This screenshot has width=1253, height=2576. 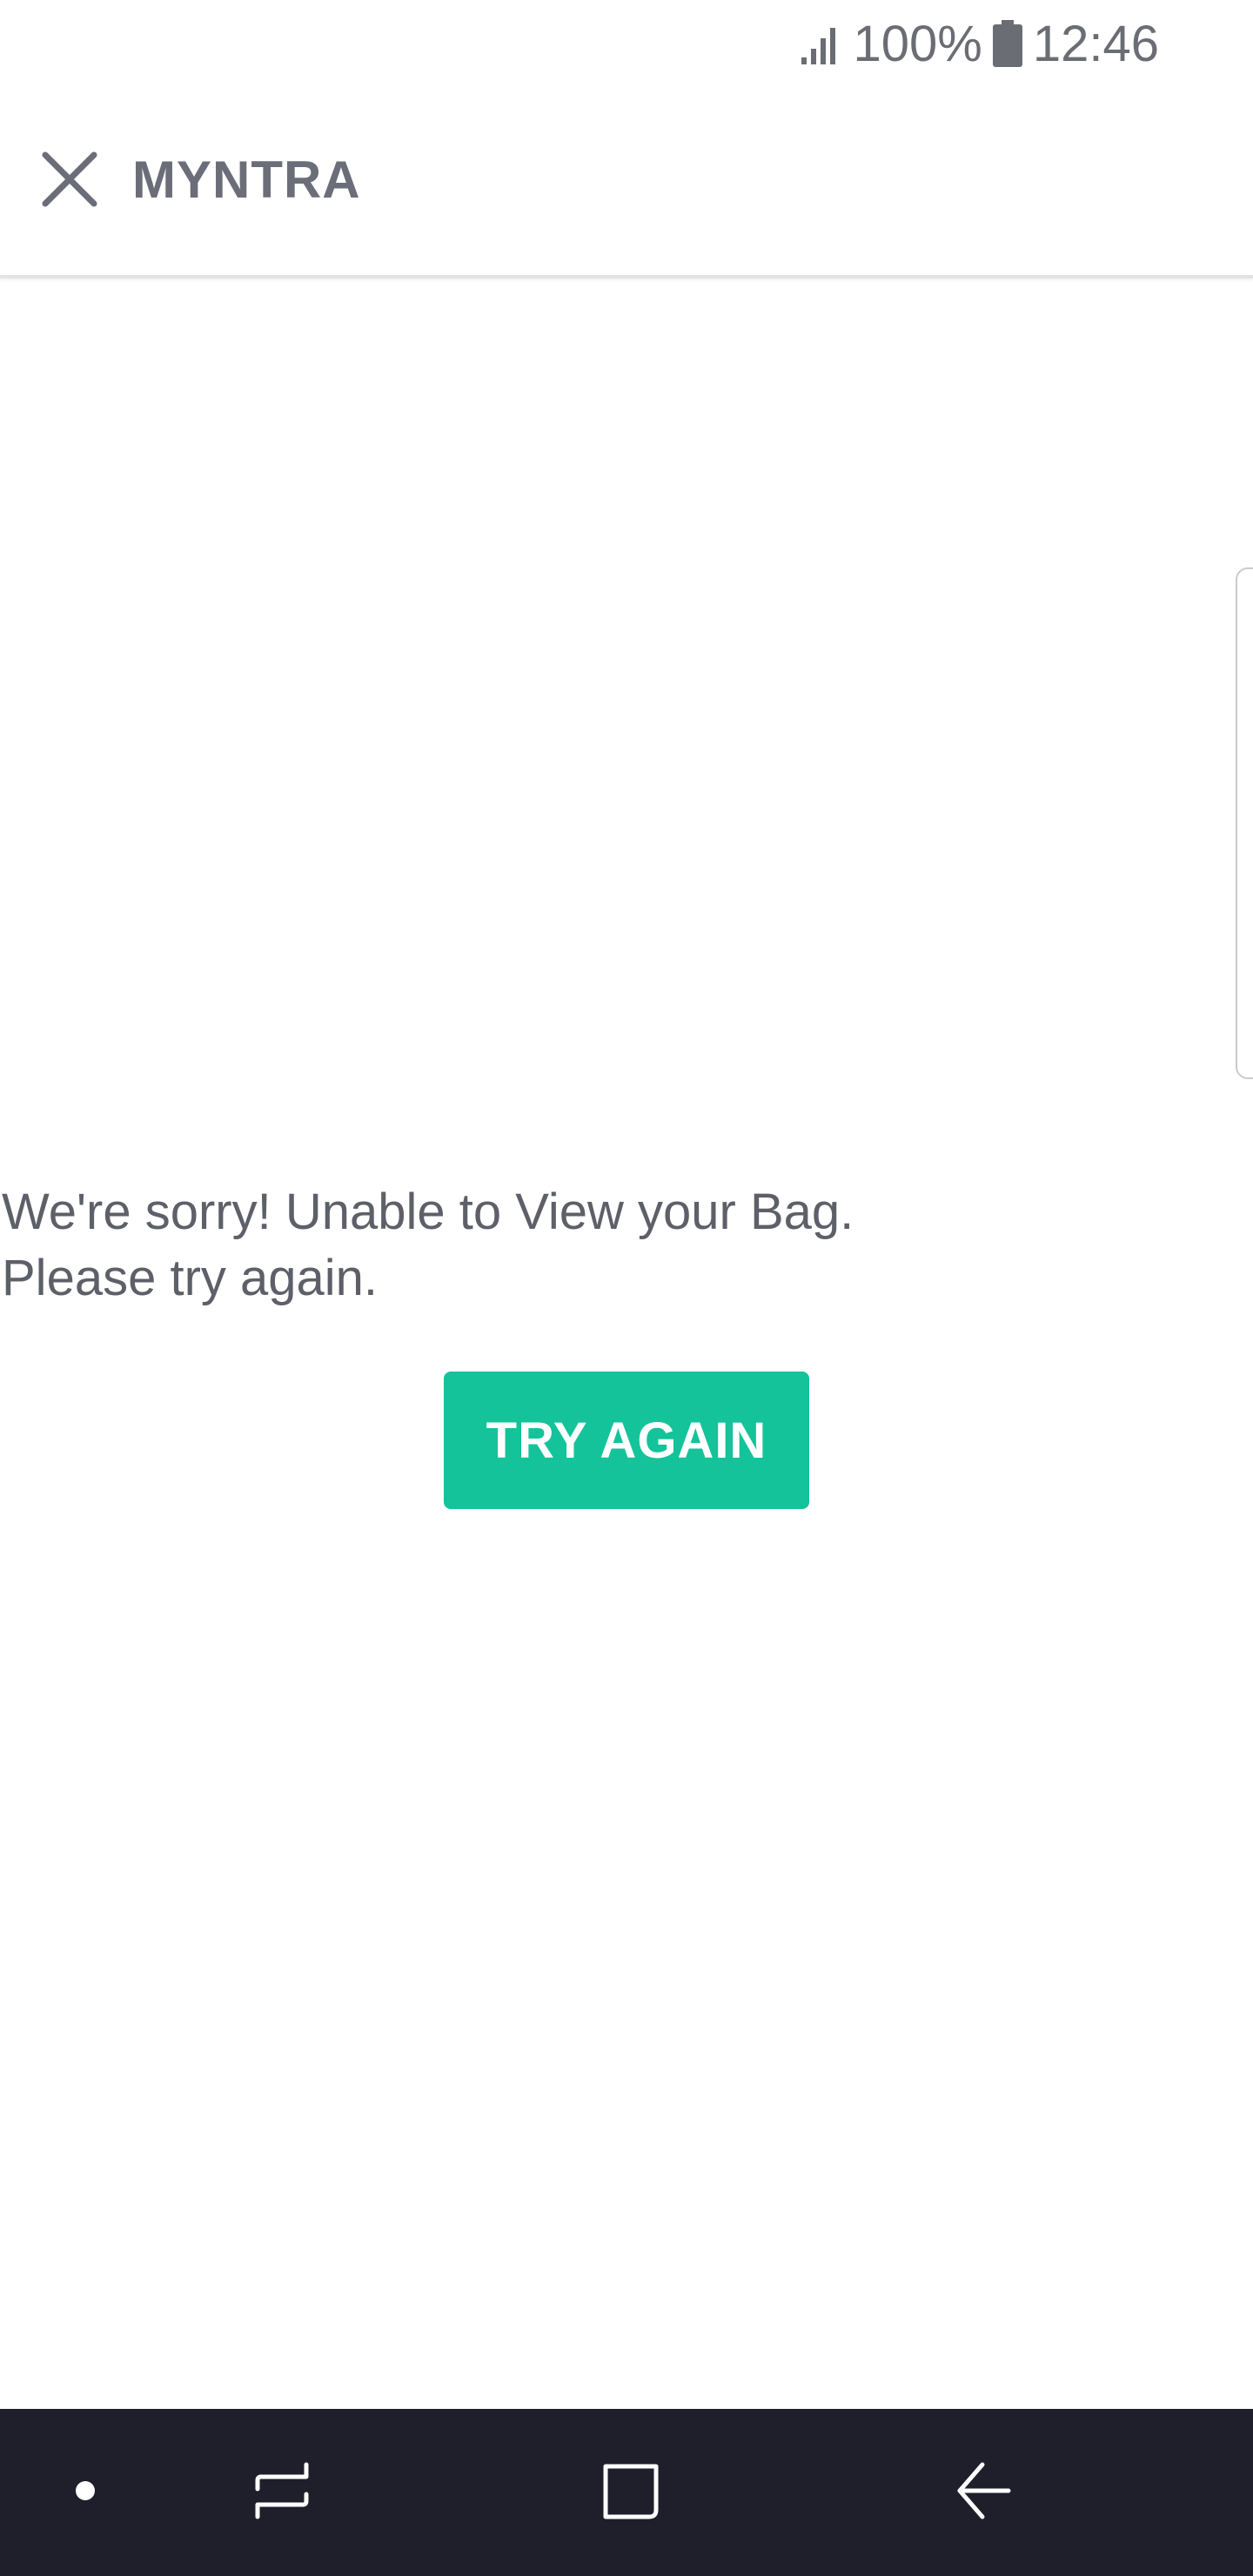 What do you see at coordinates (190, 1278) in the screenshot?
I see `error-line-2: Please try again.` at bounding box center [190, 1278].